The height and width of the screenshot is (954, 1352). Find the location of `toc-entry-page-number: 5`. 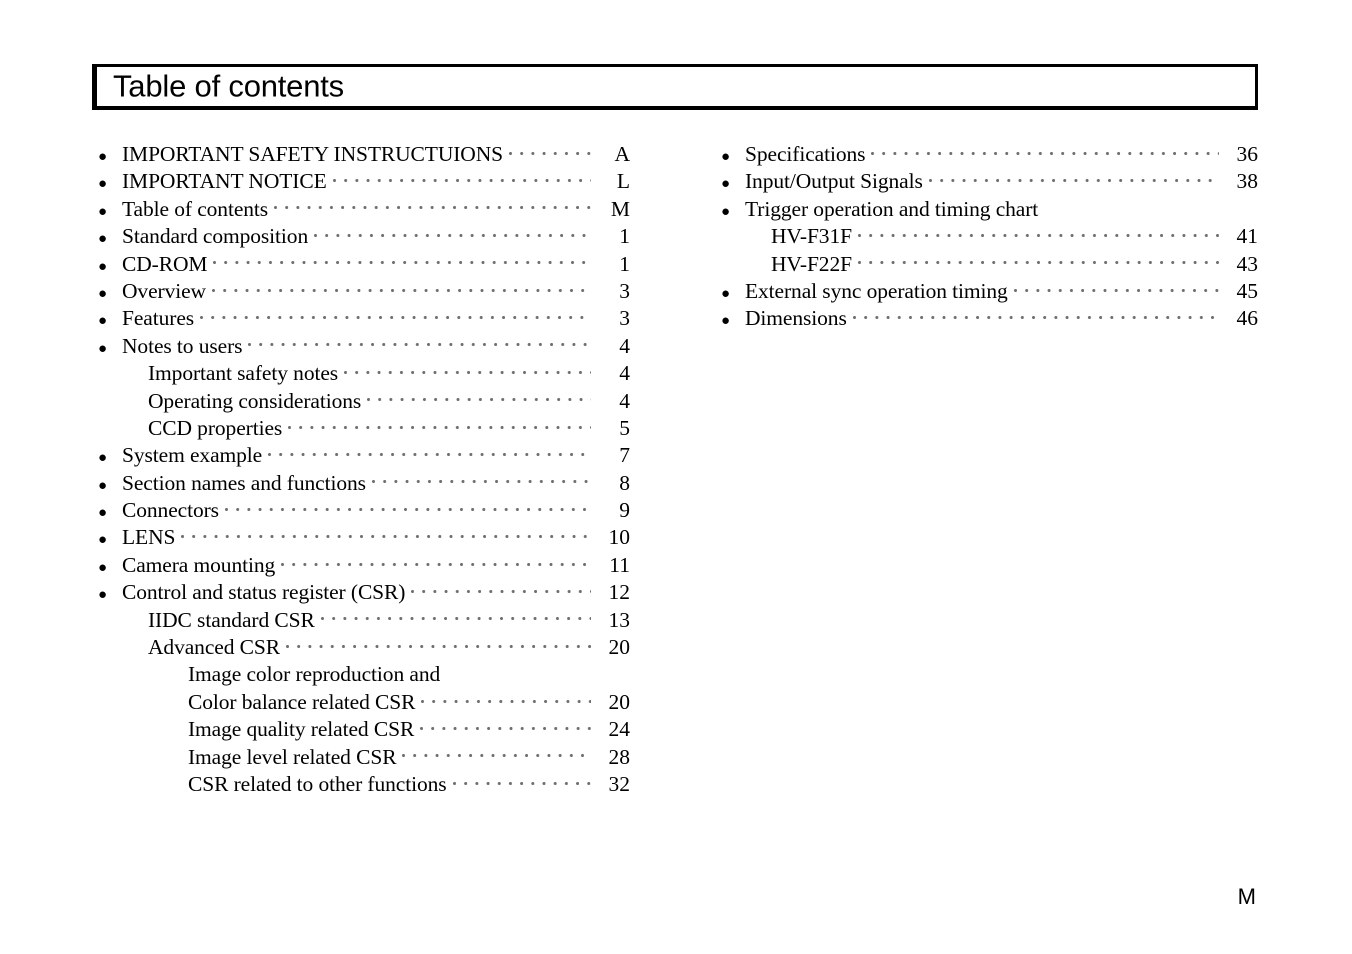

toc-entry-page-number: 5 is located at coordinates (624, 427).